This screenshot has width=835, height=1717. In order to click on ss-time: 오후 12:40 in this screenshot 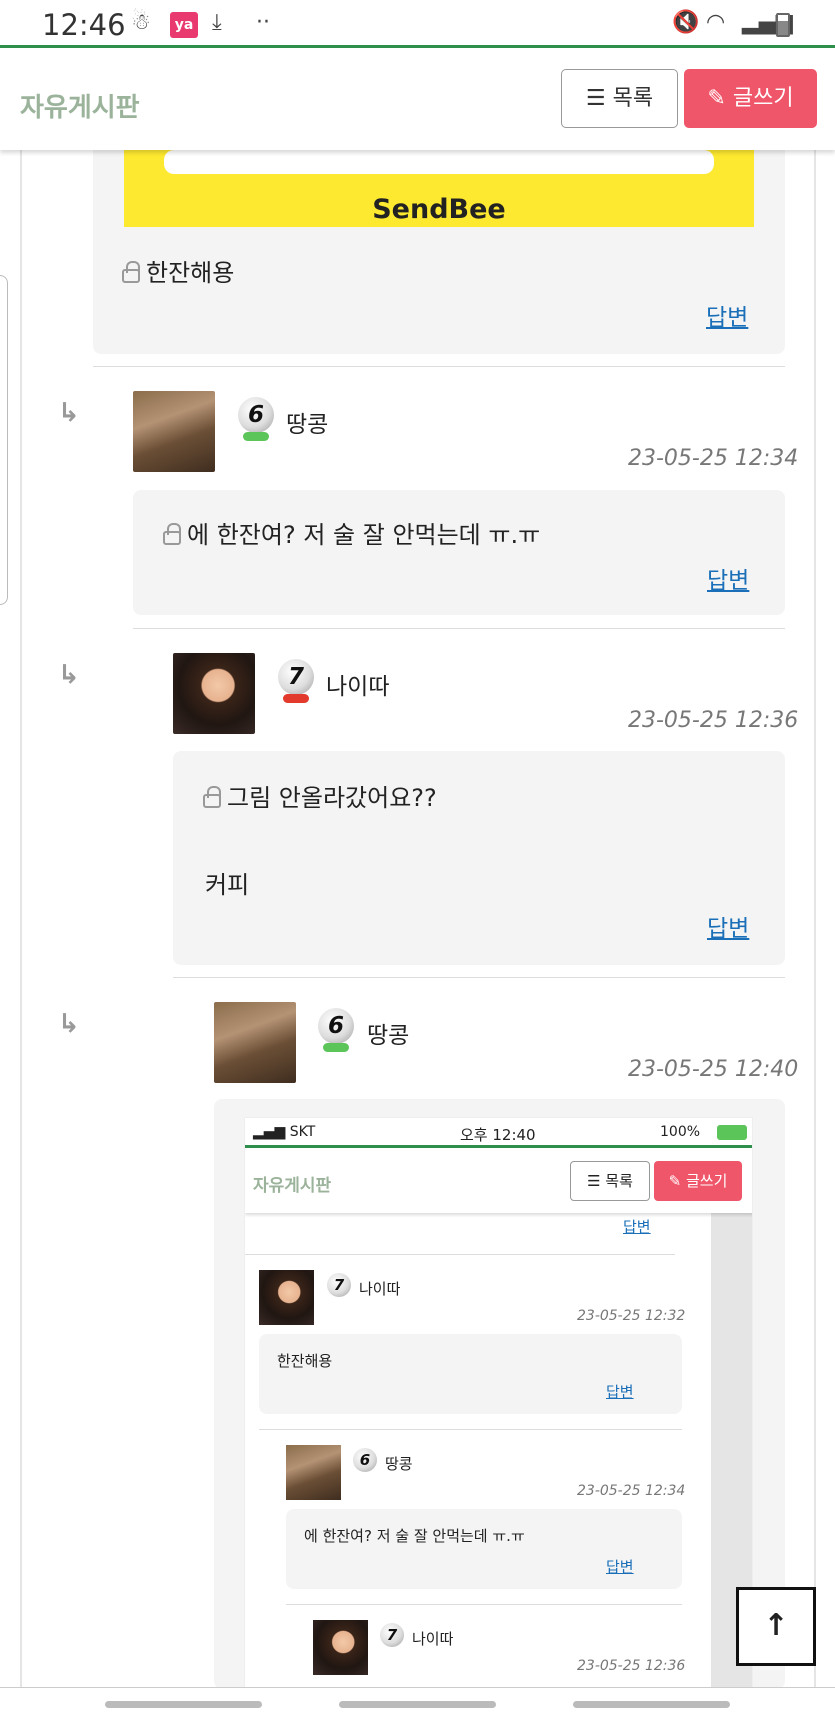, I will do `click(498, 1135)`.